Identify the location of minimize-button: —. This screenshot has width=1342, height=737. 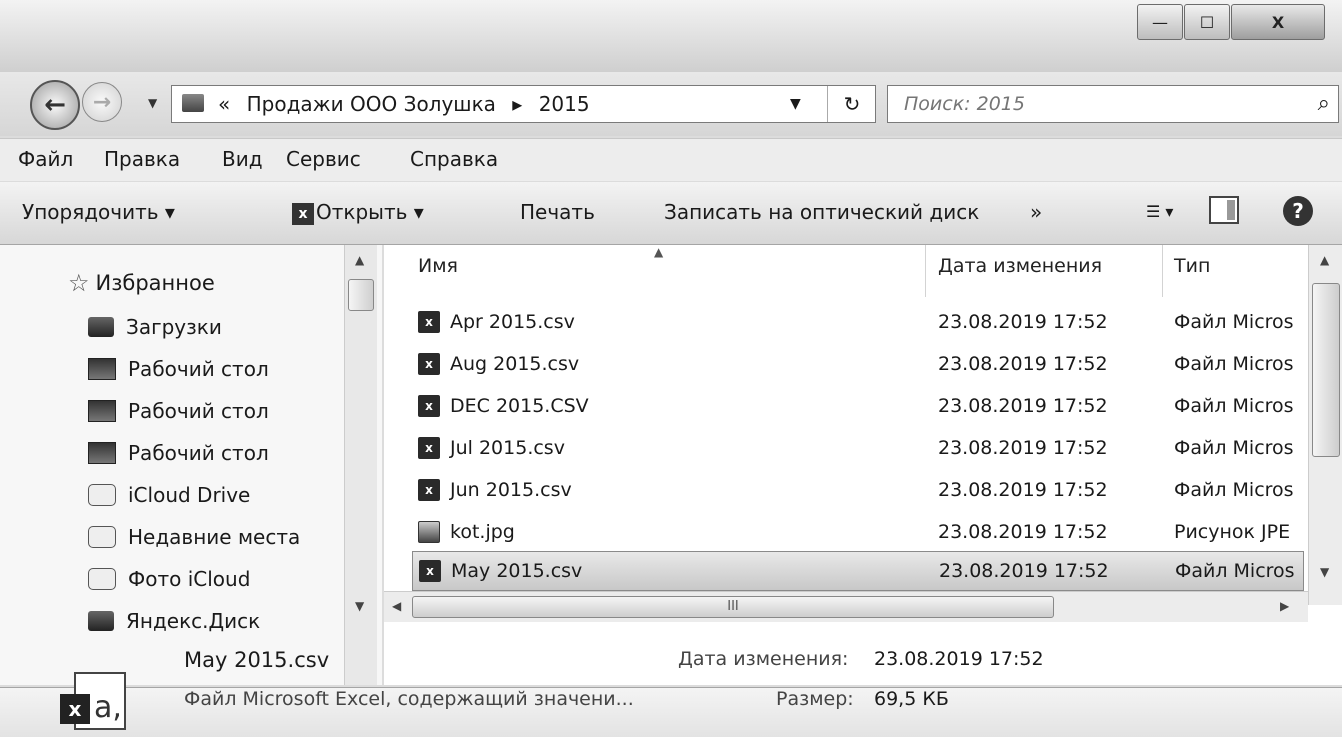
(1160, 22).